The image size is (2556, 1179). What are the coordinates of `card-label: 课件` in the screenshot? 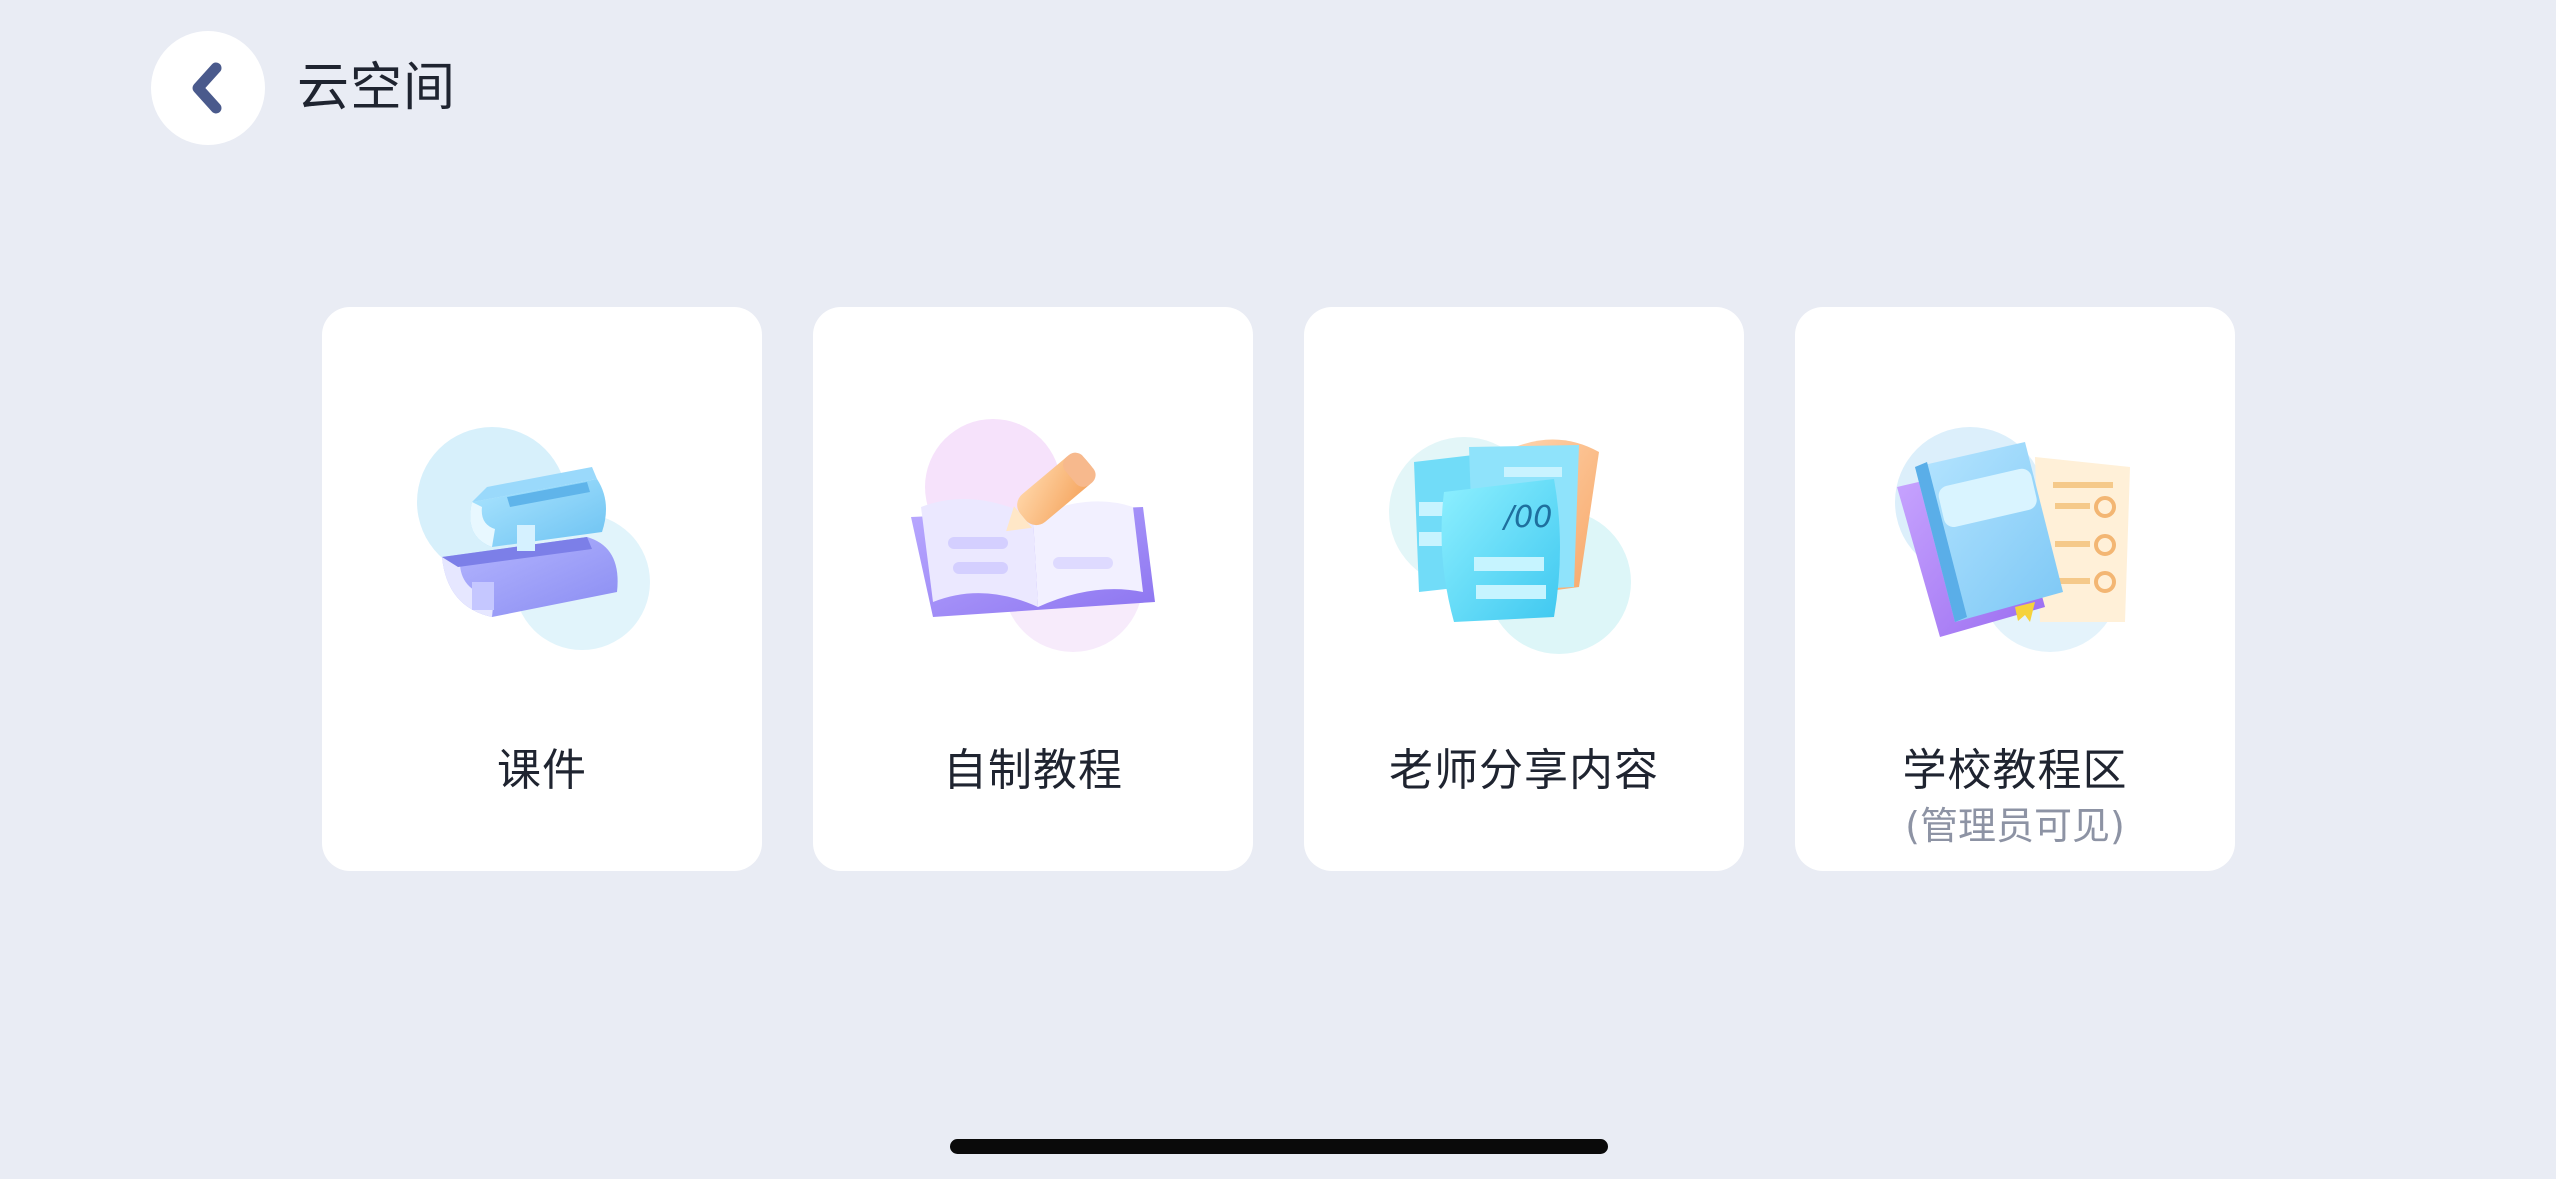 It's located at (542, 770).